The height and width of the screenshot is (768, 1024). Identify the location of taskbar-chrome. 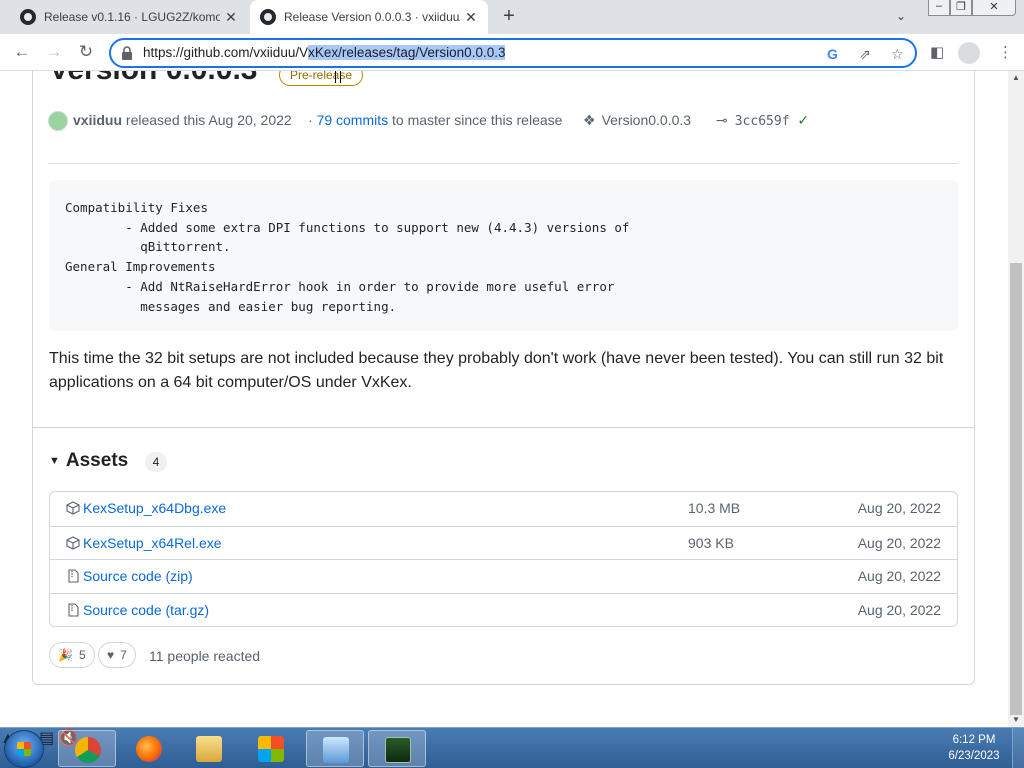
(87, 748).